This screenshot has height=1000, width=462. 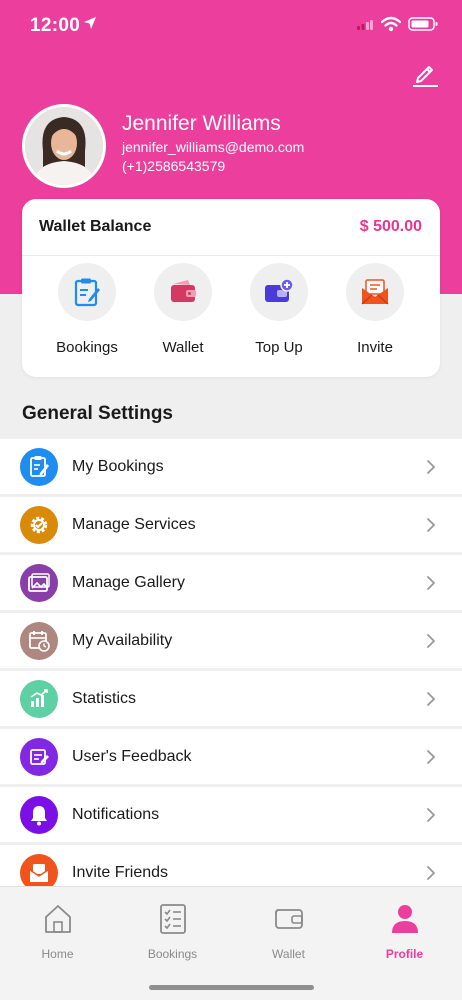 I want to click on calendar-clock-icon, so click(x=39, y=641).